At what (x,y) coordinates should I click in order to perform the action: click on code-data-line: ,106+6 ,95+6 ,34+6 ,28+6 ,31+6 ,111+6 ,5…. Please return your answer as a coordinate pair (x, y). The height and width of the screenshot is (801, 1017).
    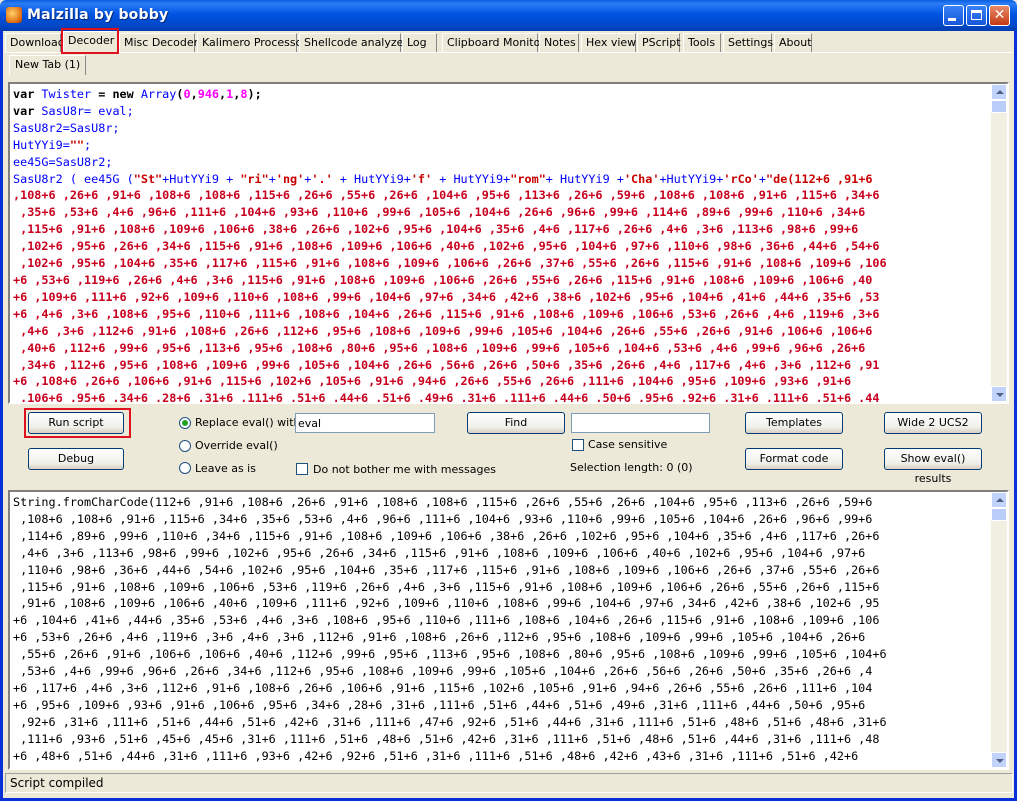
    Looking at the image, I should click on (446, 397).